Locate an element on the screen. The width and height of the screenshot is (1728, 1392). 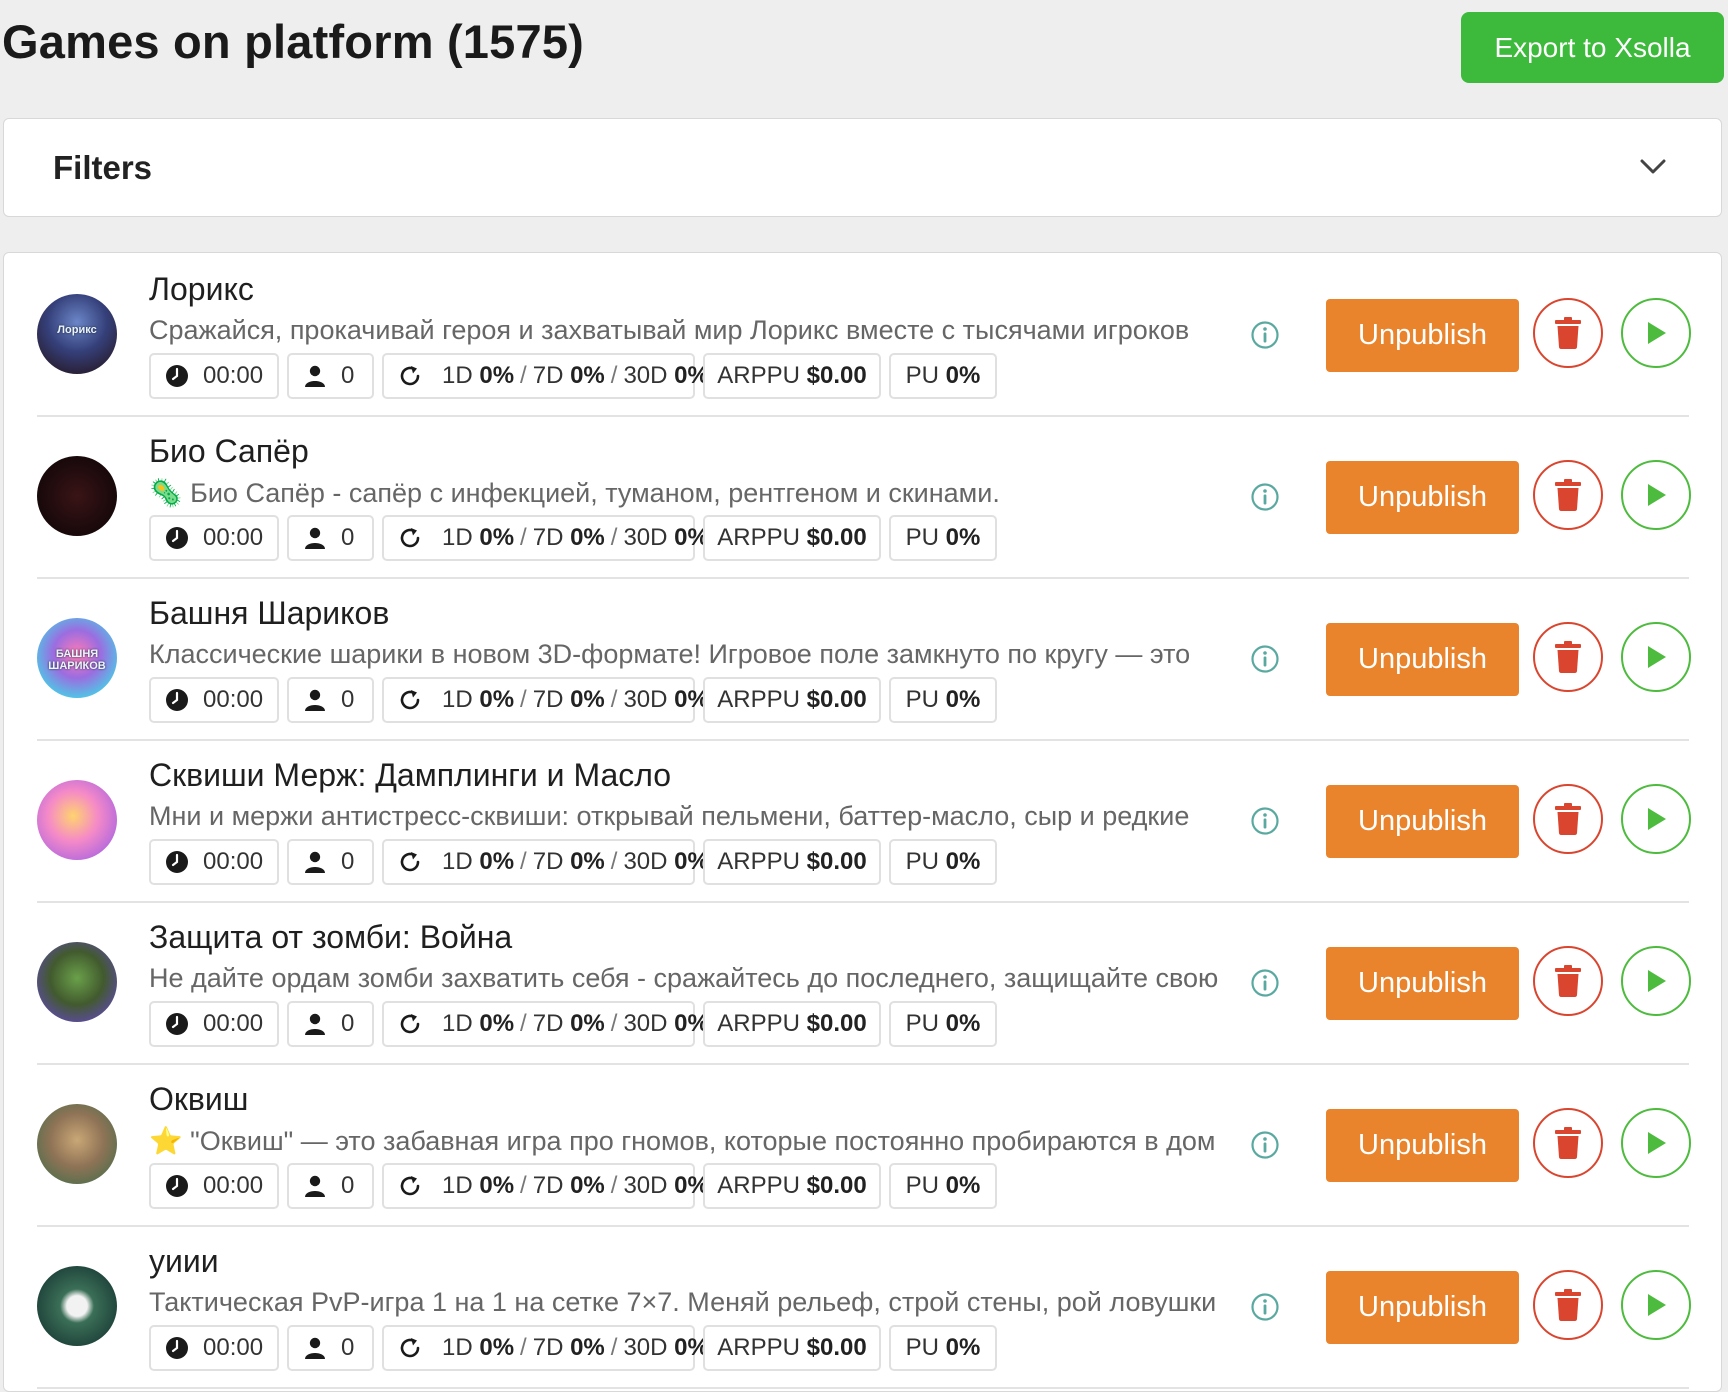
refresh-icon is located at coordinates (410, 538).